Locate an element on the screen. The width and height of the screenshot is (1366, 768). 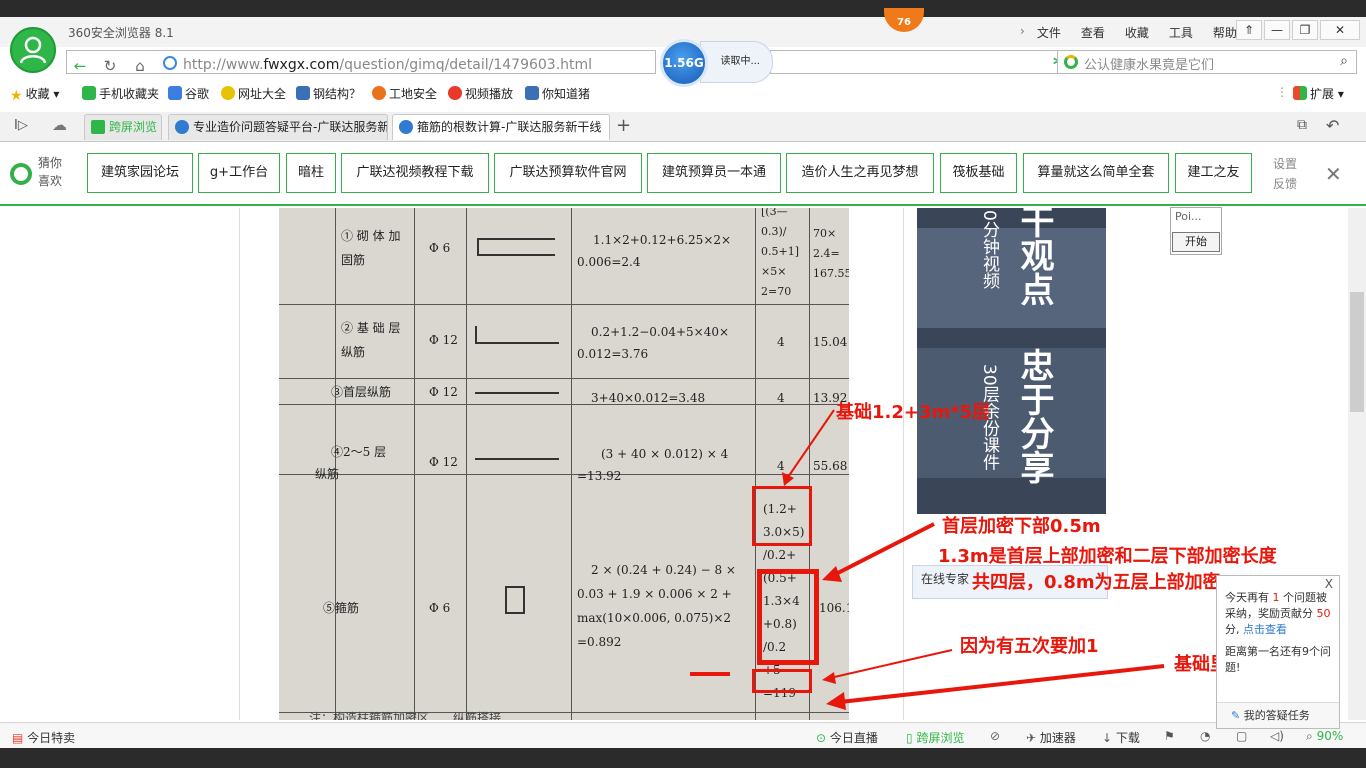
undo-close-icon: ↶ is located at coordinates (1332, 125).